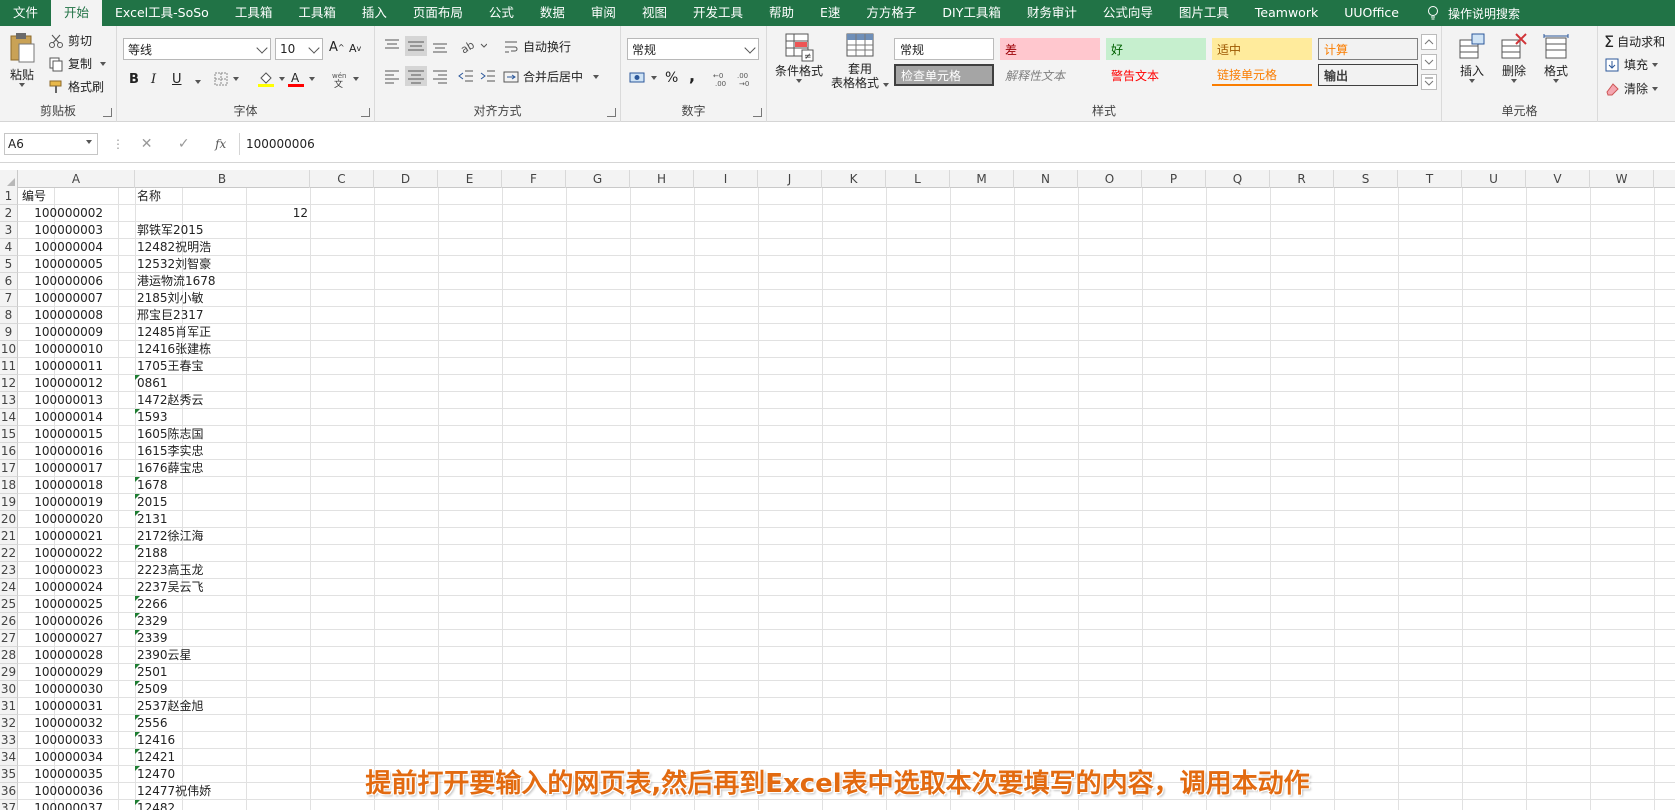  I want to click on align-center-icon, so click(416, 76).